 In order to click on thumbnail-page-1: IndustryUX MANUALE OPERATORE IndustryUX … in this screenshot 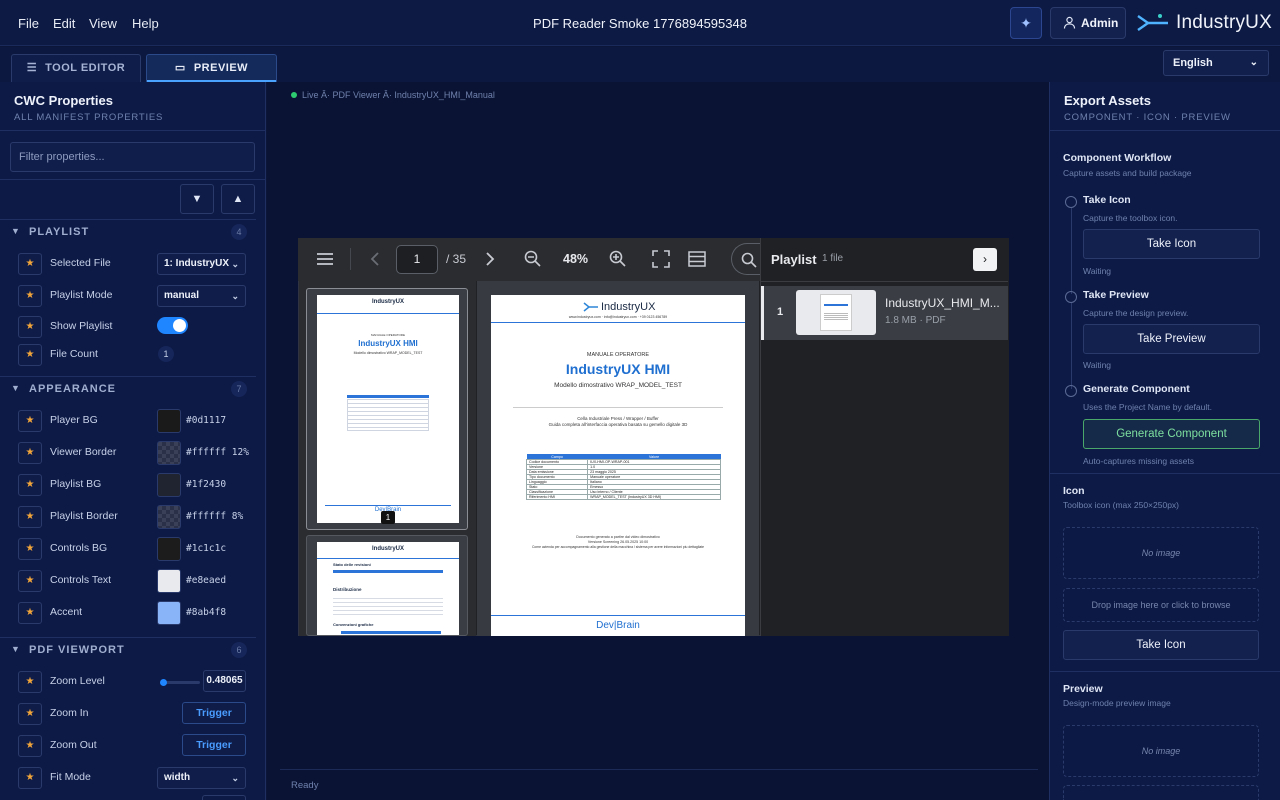, I will do `click(387, 409)`.